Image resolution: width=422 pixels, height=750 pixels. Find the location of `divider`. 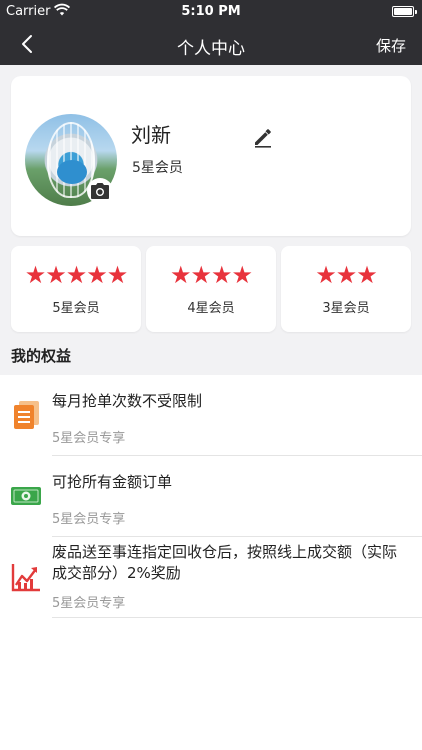

divider is located at coordinates (237, 617).